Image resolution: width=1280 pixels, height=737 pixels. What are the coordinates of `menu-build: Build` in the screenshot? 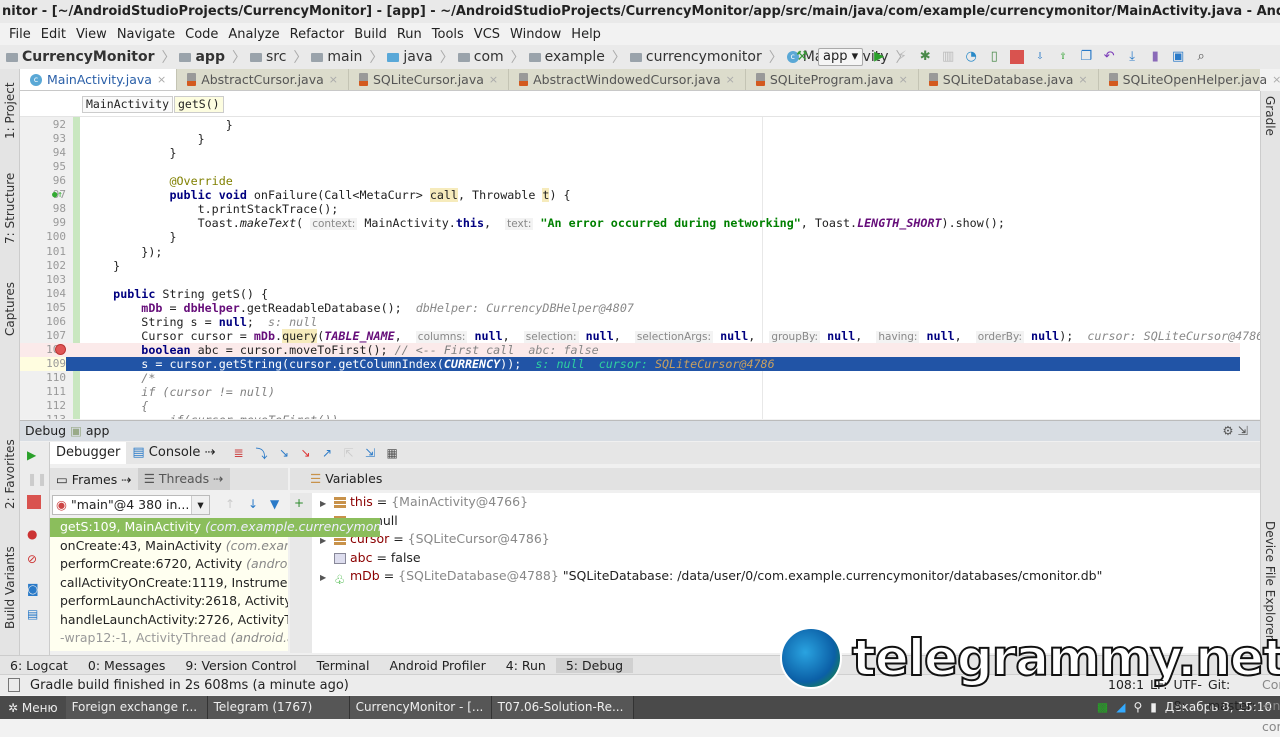 It's located at (370, 34).